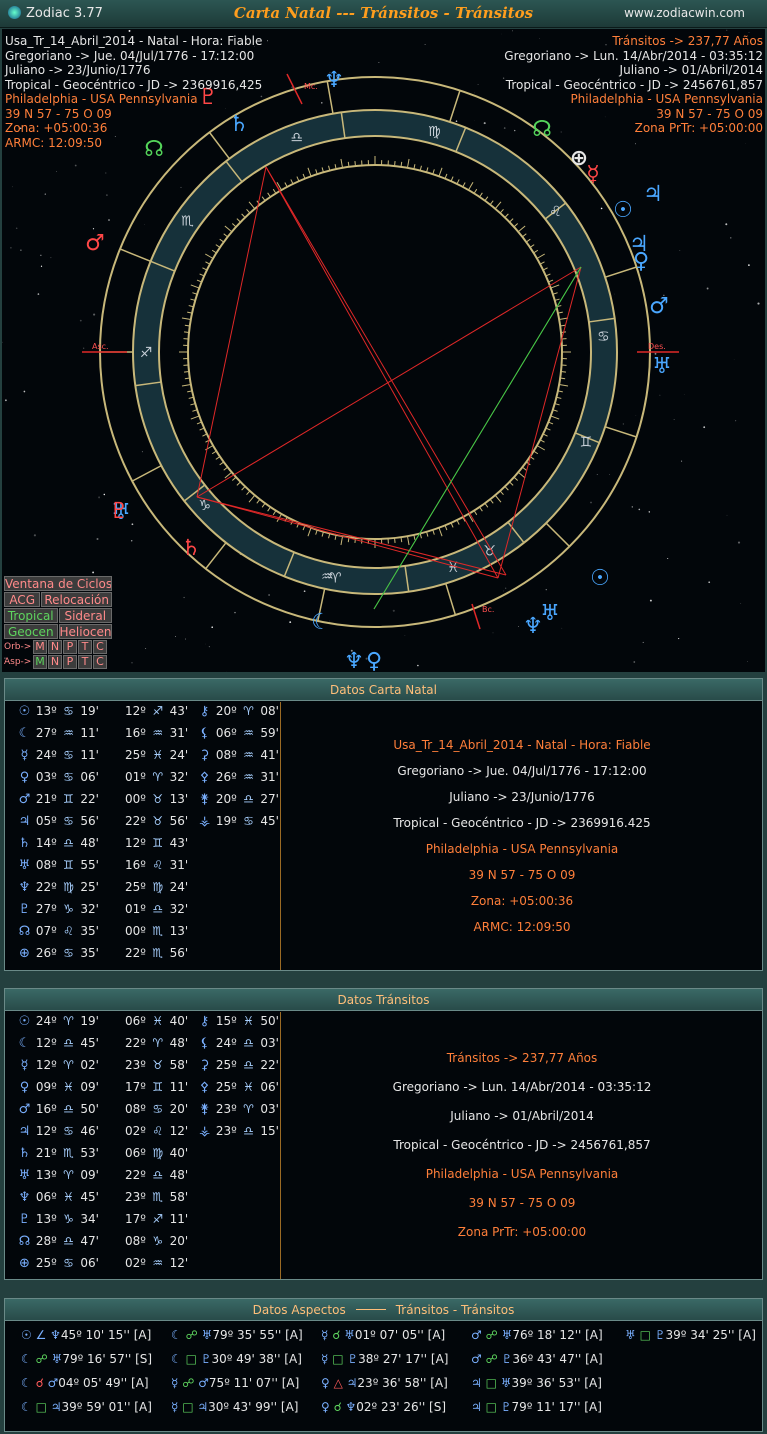  I want to click on transit-detail-years: Tránsitos -> 237,77 Años, so click(522, 1058).